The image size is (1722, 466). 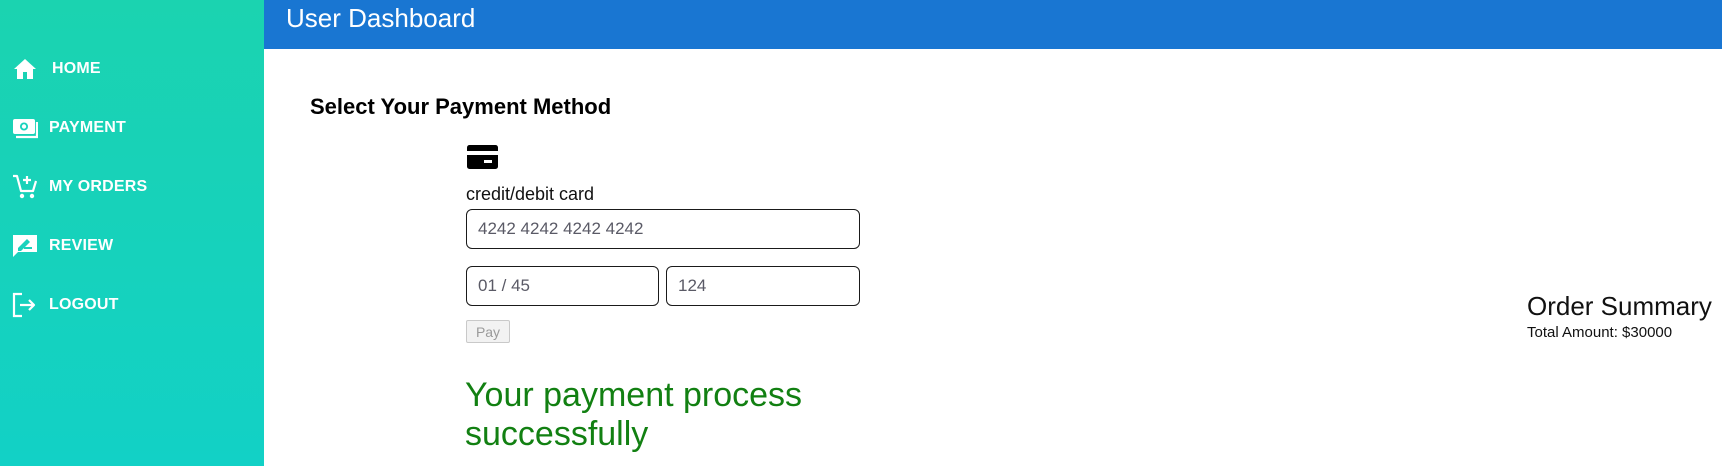 I want to click on top-app-bar: User Dashboard, so click(x=993, y=24).